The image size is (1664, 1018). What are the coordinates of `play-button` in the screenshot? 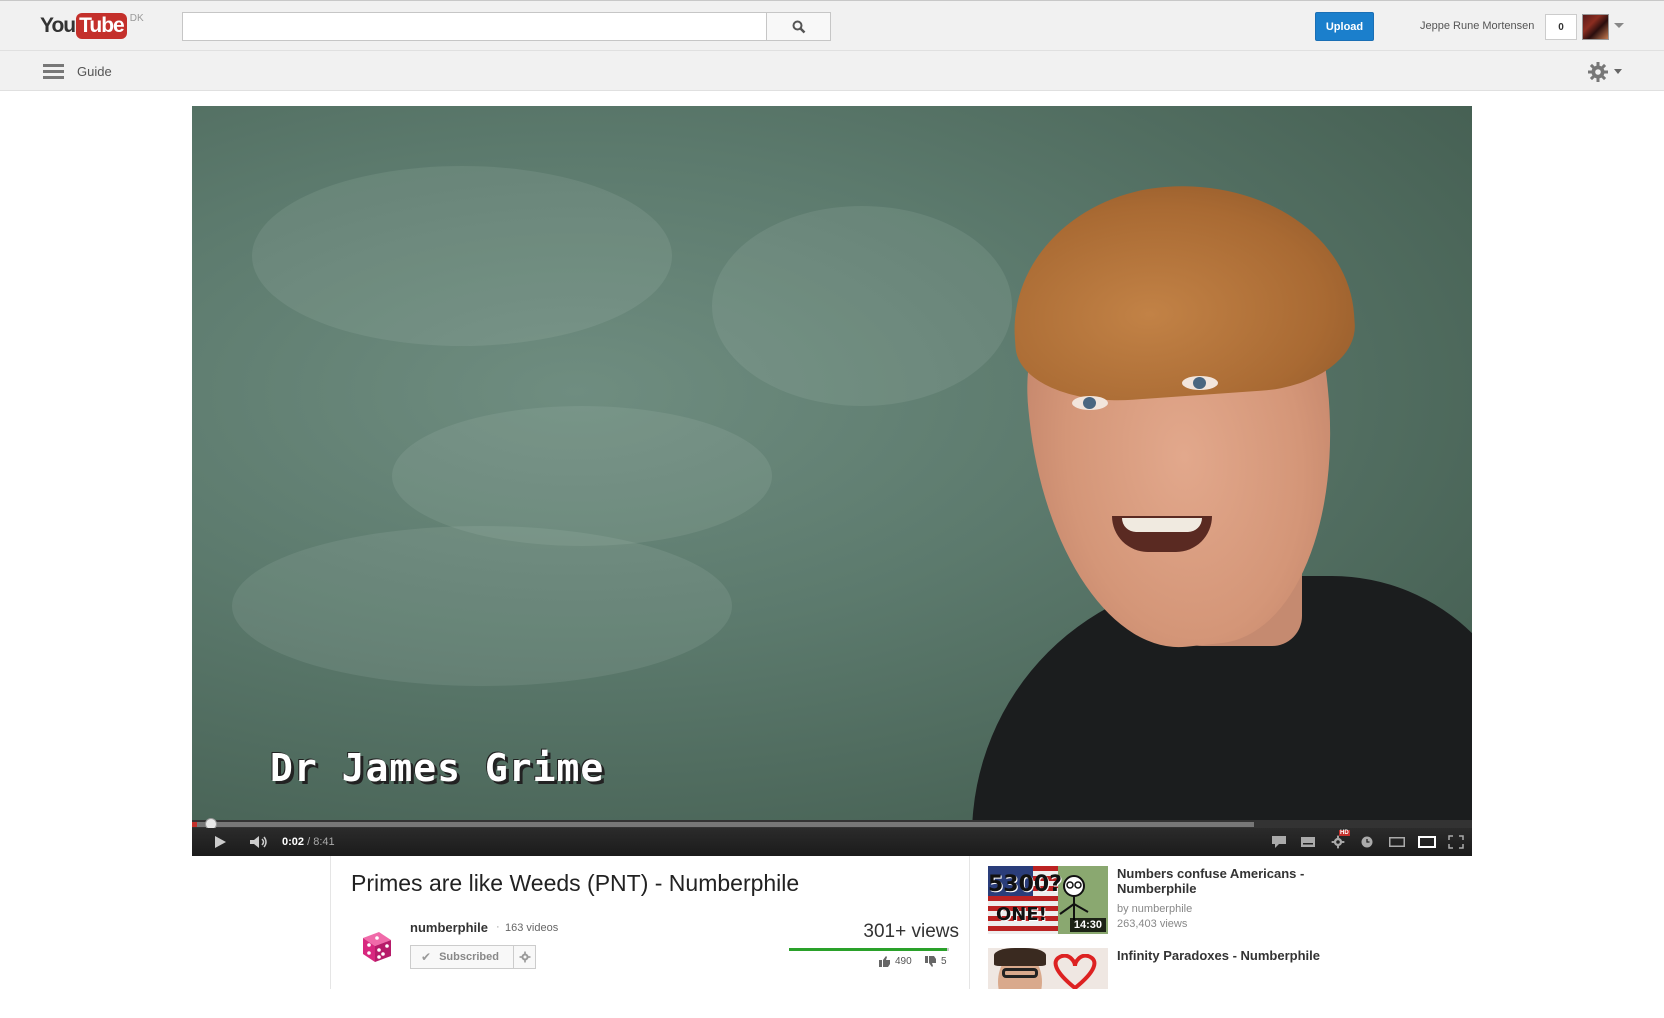 It's located at (220, 842).